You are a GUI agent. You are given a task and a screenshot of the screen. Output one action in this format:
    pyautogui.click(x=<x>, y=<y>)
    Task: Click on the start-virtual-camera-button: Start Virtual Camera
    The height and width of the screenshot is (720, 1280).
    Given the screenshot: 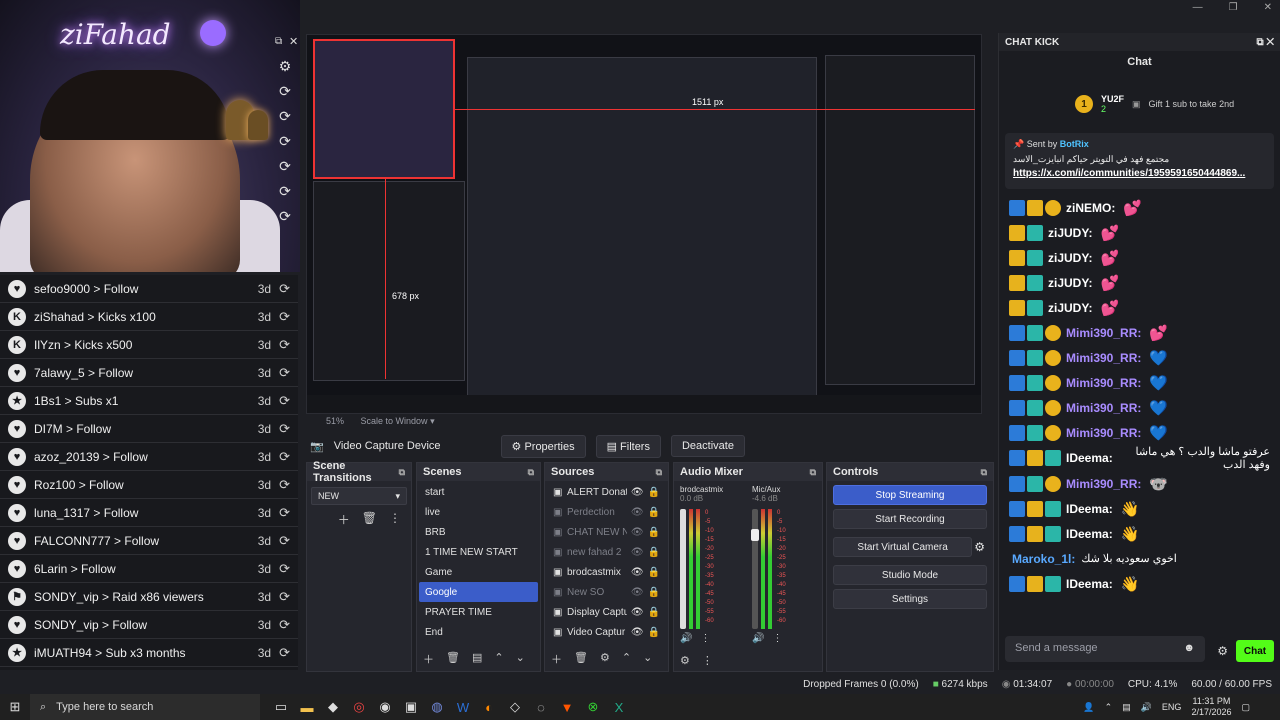 What is the action you would take?
    pyautogui.click(x=903, y=547)
    